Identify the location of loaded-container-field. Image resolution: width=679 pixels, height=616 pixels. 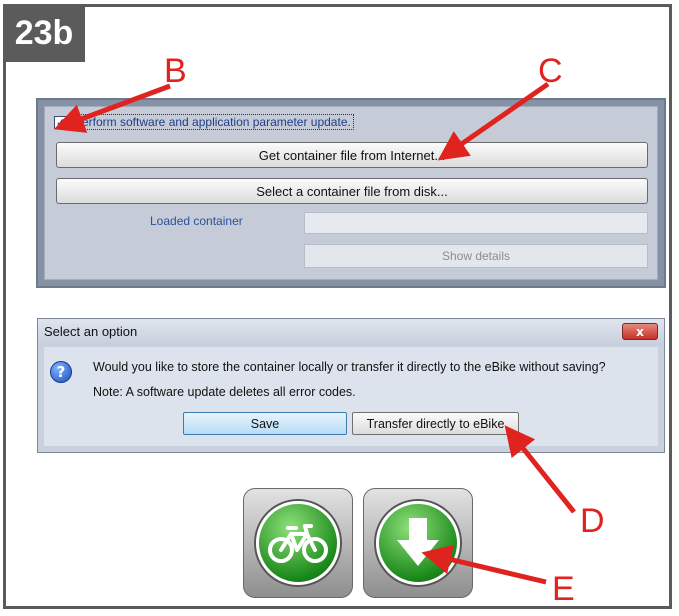
(476, 223).